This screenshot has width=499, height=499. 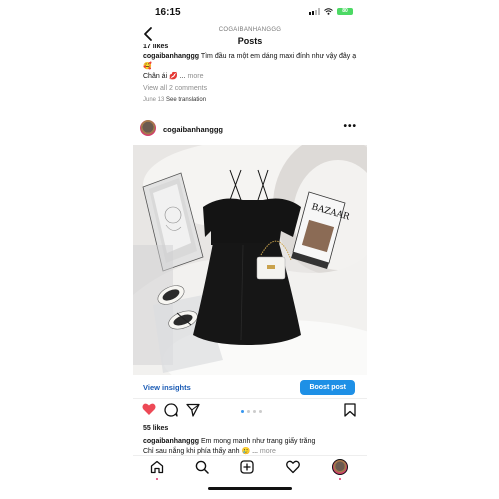 I want to click on home-icon, so click(x=157, y=467).